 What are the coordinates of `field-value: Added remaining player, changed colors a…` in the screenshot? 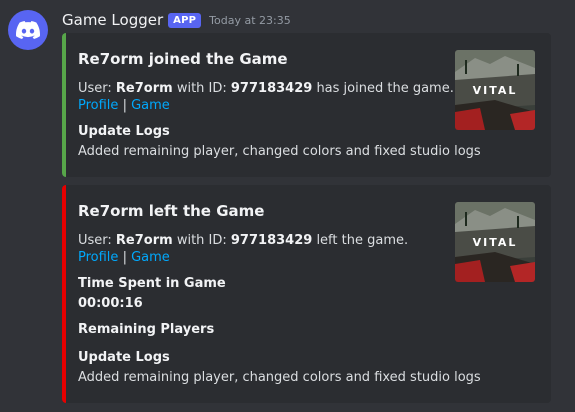 It's located at (279, 151).